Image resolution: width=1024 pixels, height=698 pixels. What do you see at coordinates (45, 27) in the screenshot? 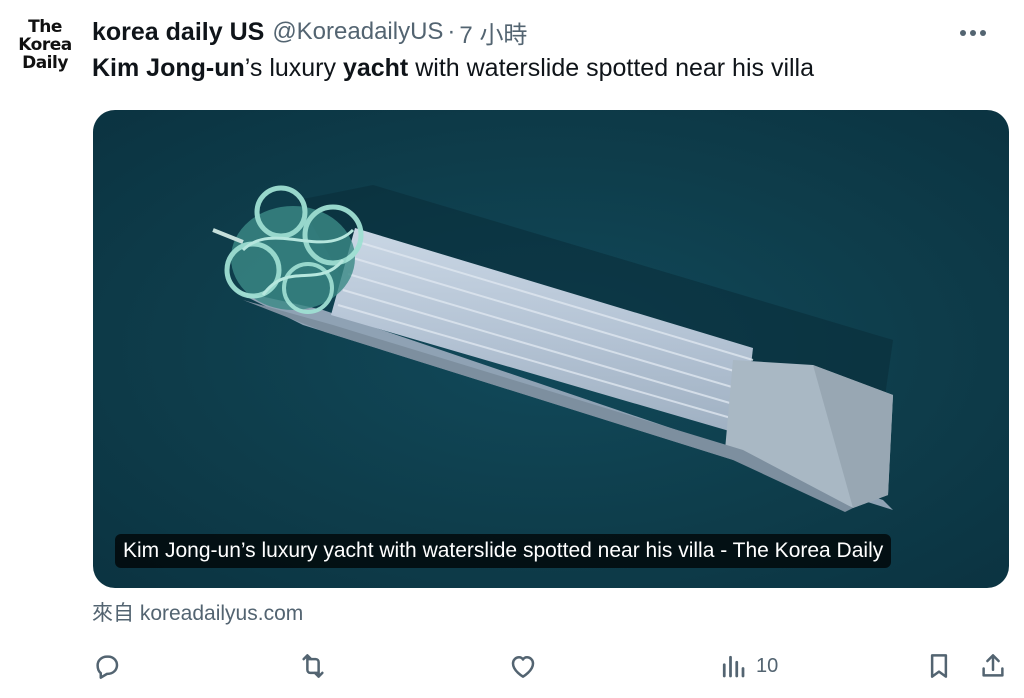
I see `avatar-line: The` at bounding box center [45, 27].